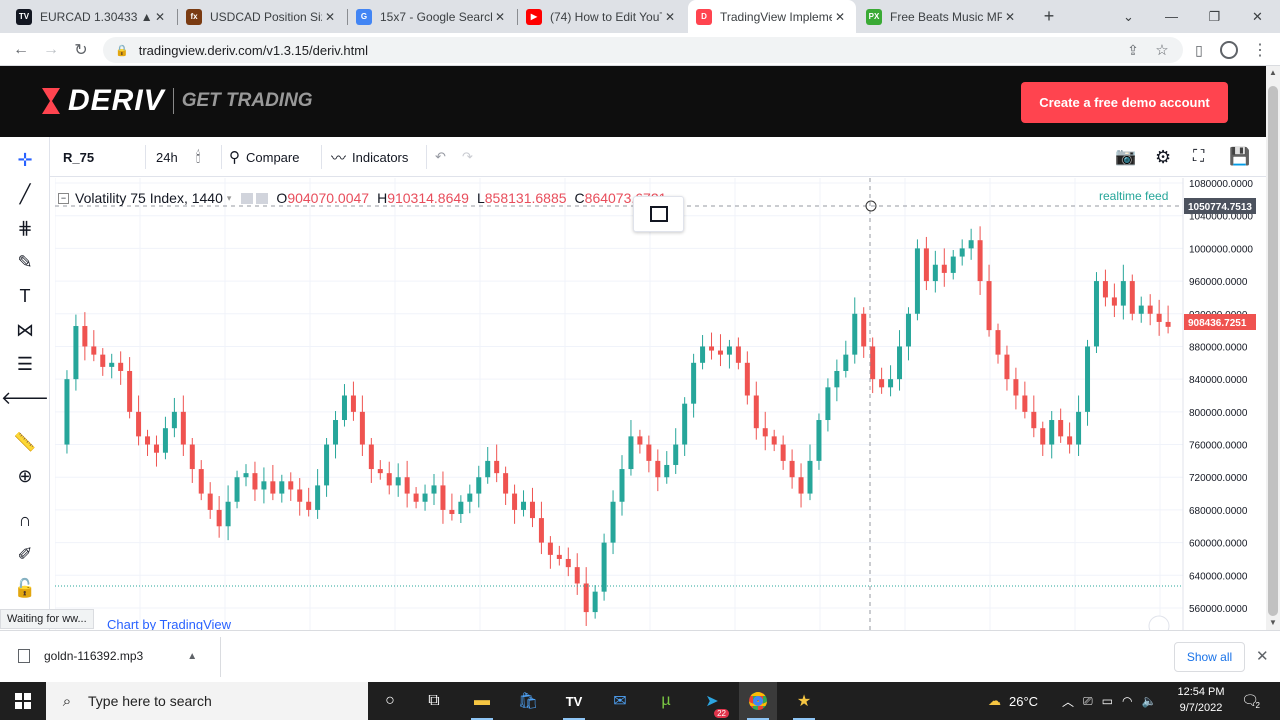 The width and height of the screenshot is (1280, 720). I want to click on symbol-search: R_75, so click(103, 157).